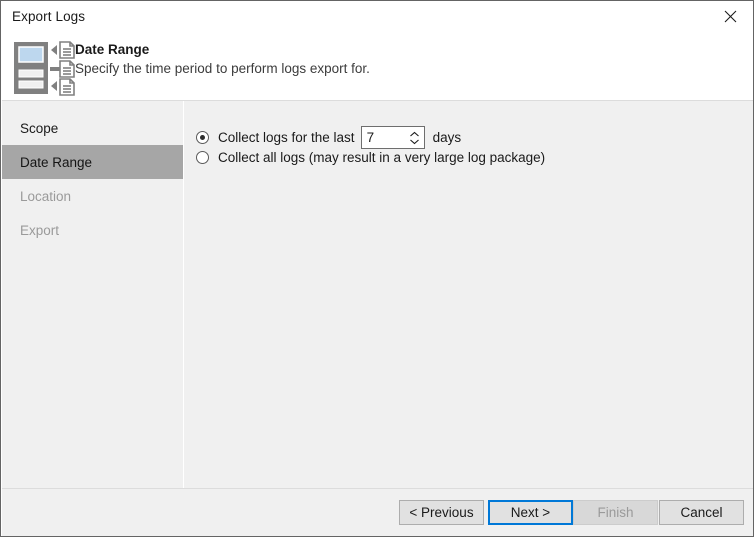  I want to click on days-stepper-arrows, so click(415, 137).